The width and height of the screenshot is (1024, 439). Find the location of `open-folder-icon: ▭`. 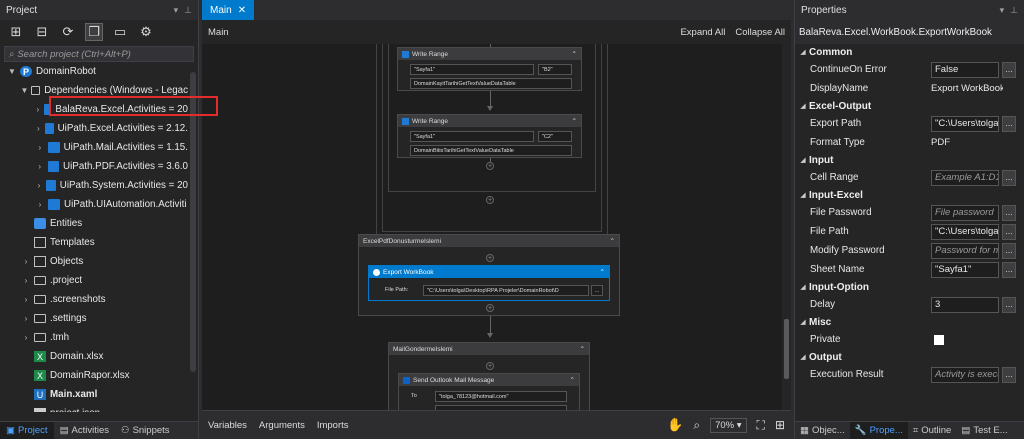

open-folder-icon: ▭ is located at coordinates (120, 32).